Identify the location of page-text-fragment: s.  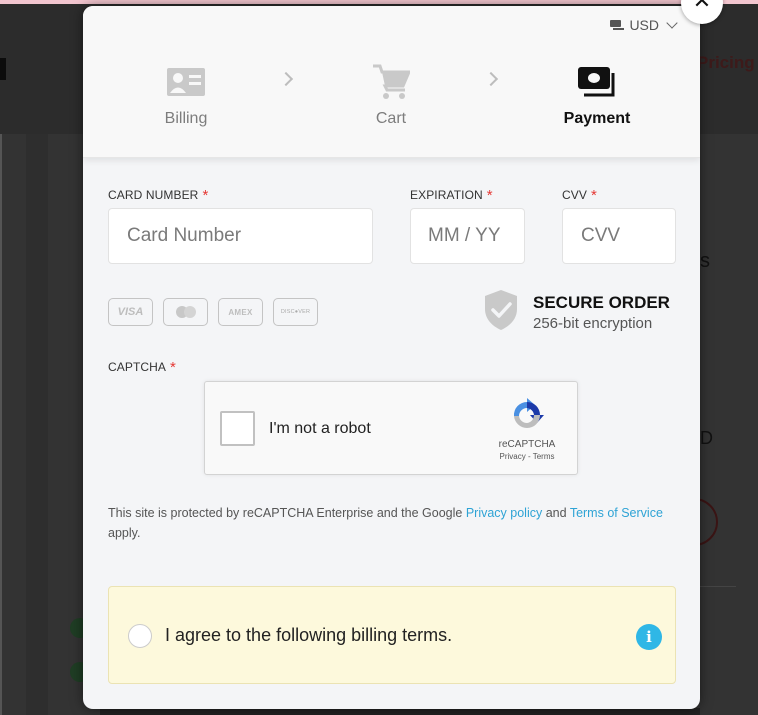
(705, 261).